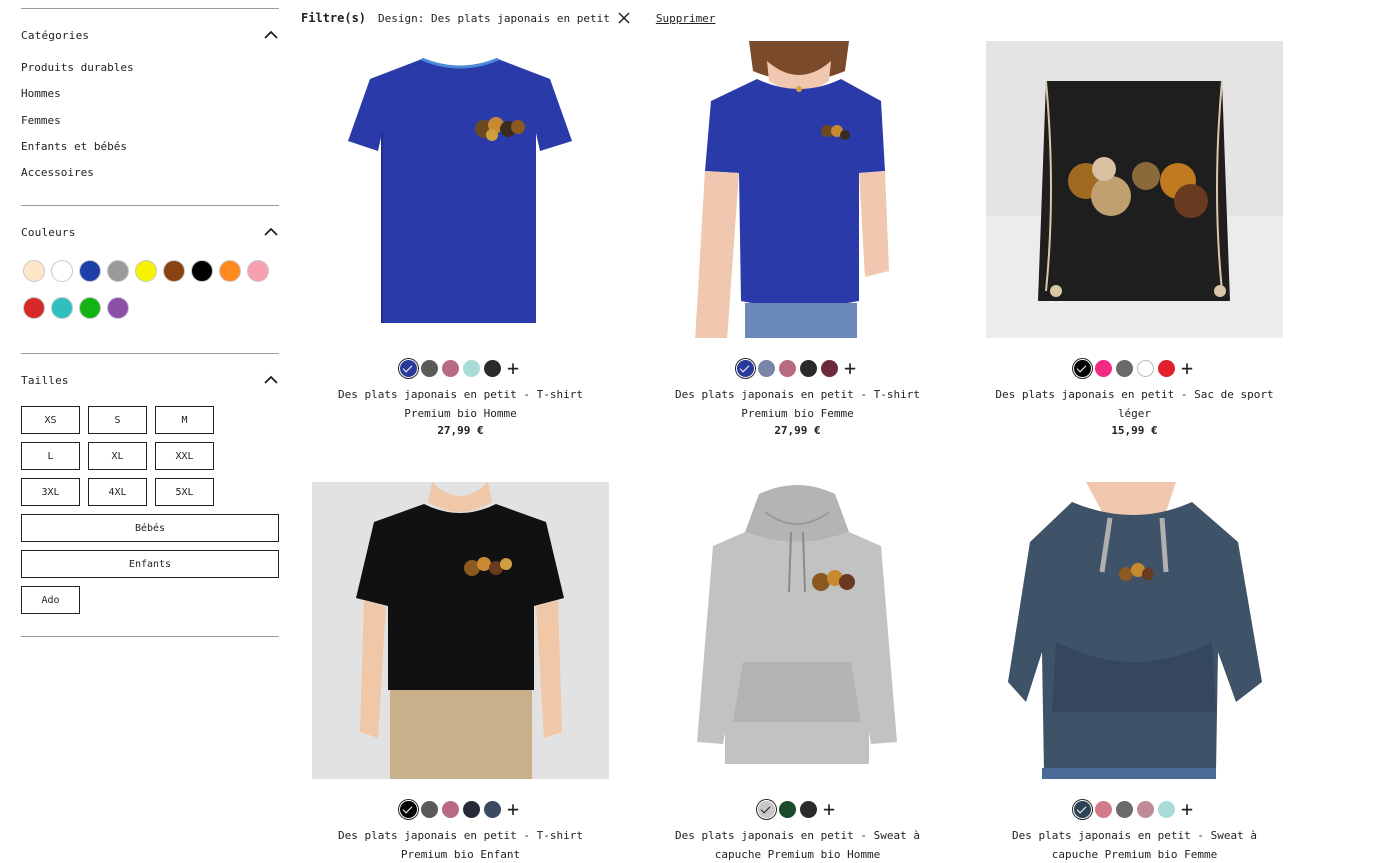 This screenshot has height=863, width=1380. What do you see at coordinates (50, 600) in the screenshot?
I see `size-button-ado: Ado` at bounding box center [50, 600].